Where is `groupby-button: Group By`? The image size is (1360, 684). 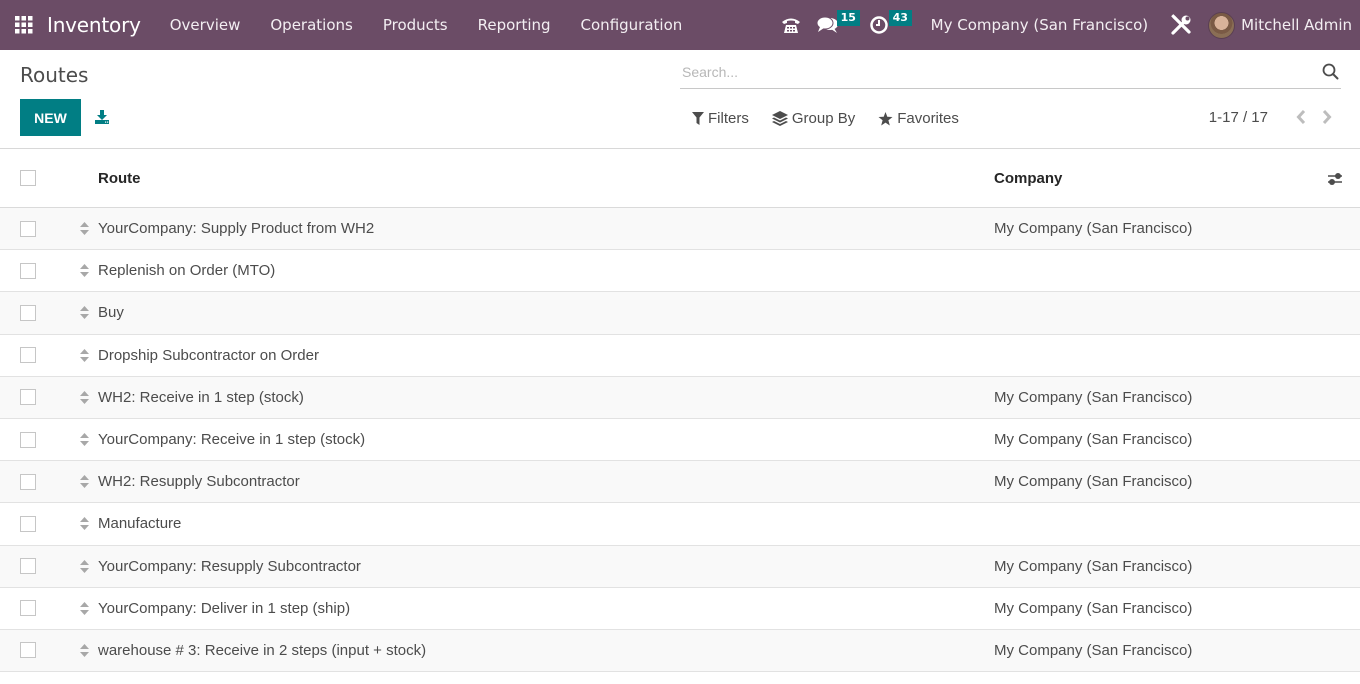 groupby-button: Group By is located at coordinates (813, 118).